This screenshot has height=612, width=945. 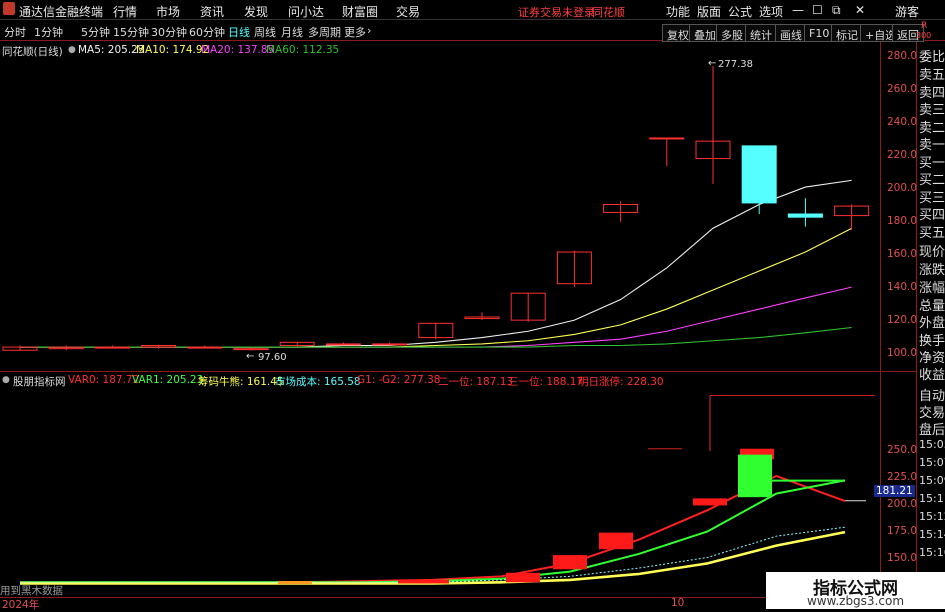 What do you see at coordinates (95, 32) in the screenshot?
I see `period-5min: 5分钟` at bounding box center [95, 32].